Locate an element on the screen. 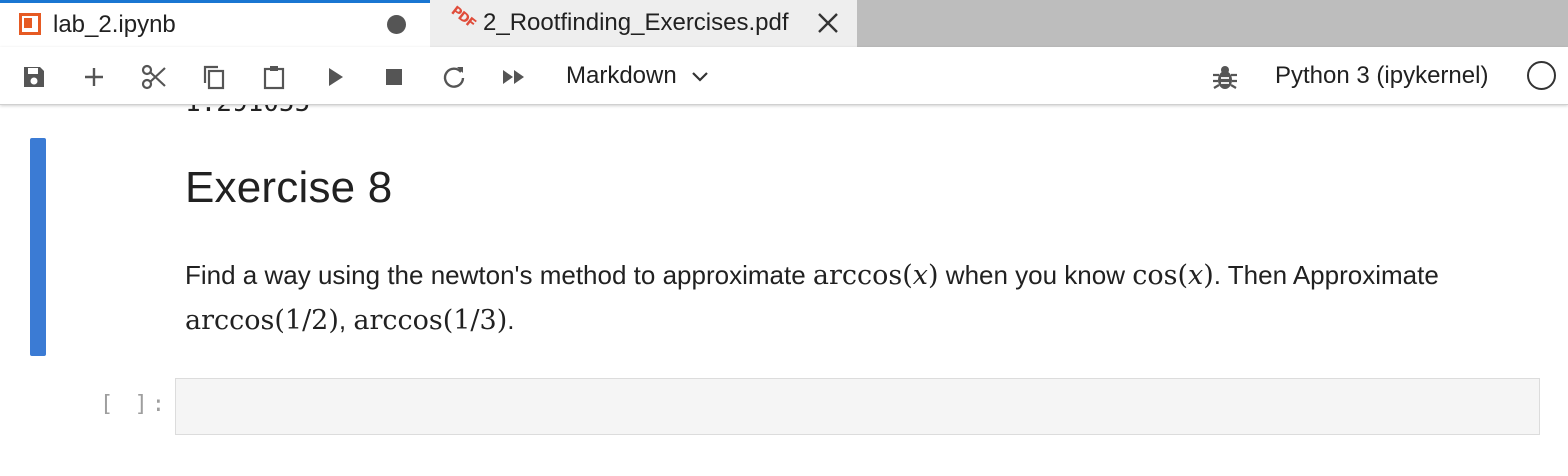 The height and width of the screenshot is (476, 1568). tab-notebook: lab_2.ipynb is located at coordinates (215, 23).